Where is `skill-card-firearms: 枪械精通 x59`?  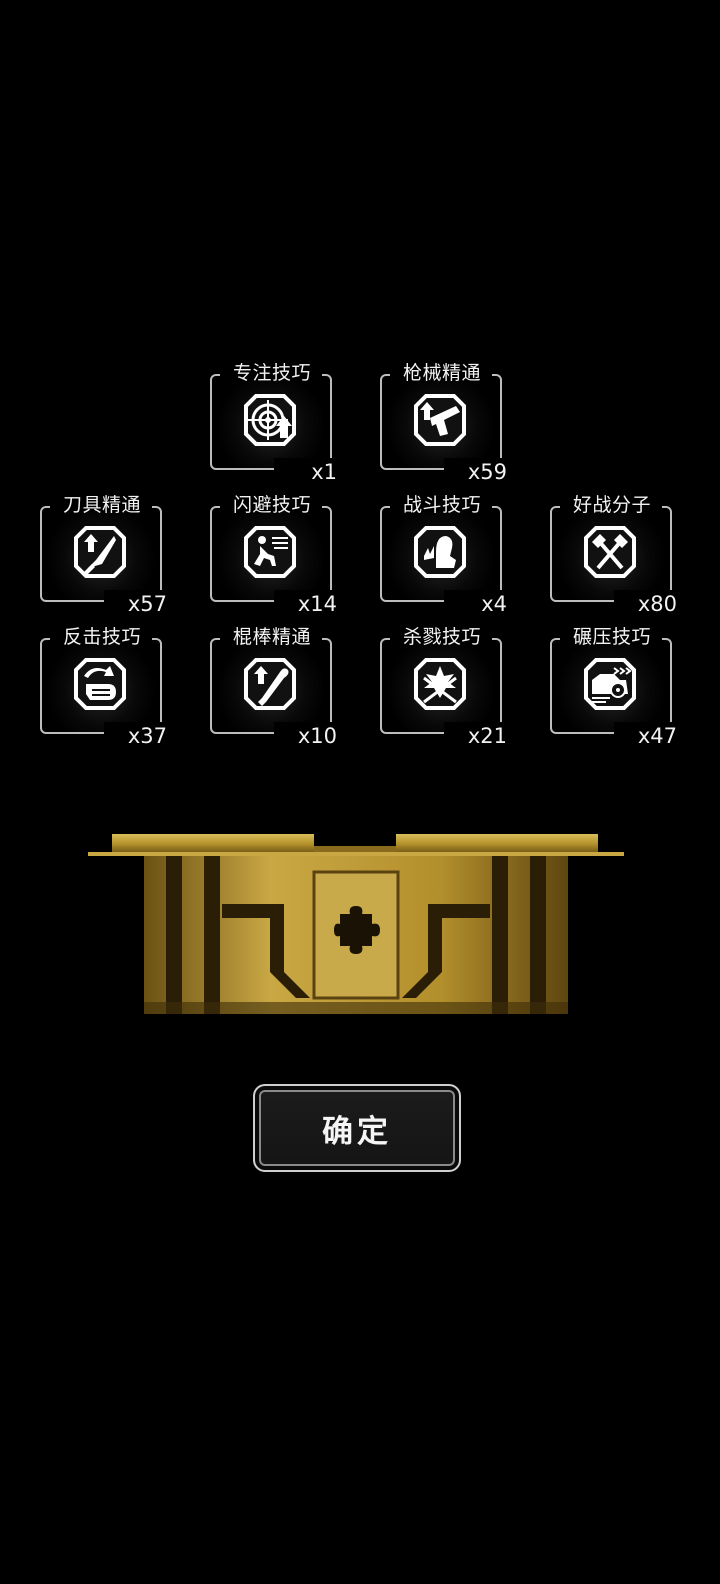 skill-card-firearms: 枪械精通 x59 is located at coordinates (442, 423).